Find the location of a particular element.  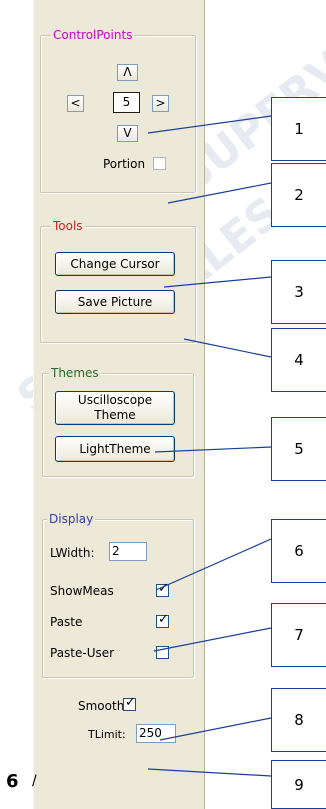

page-number: 6 is located at coordinates (12, 781).